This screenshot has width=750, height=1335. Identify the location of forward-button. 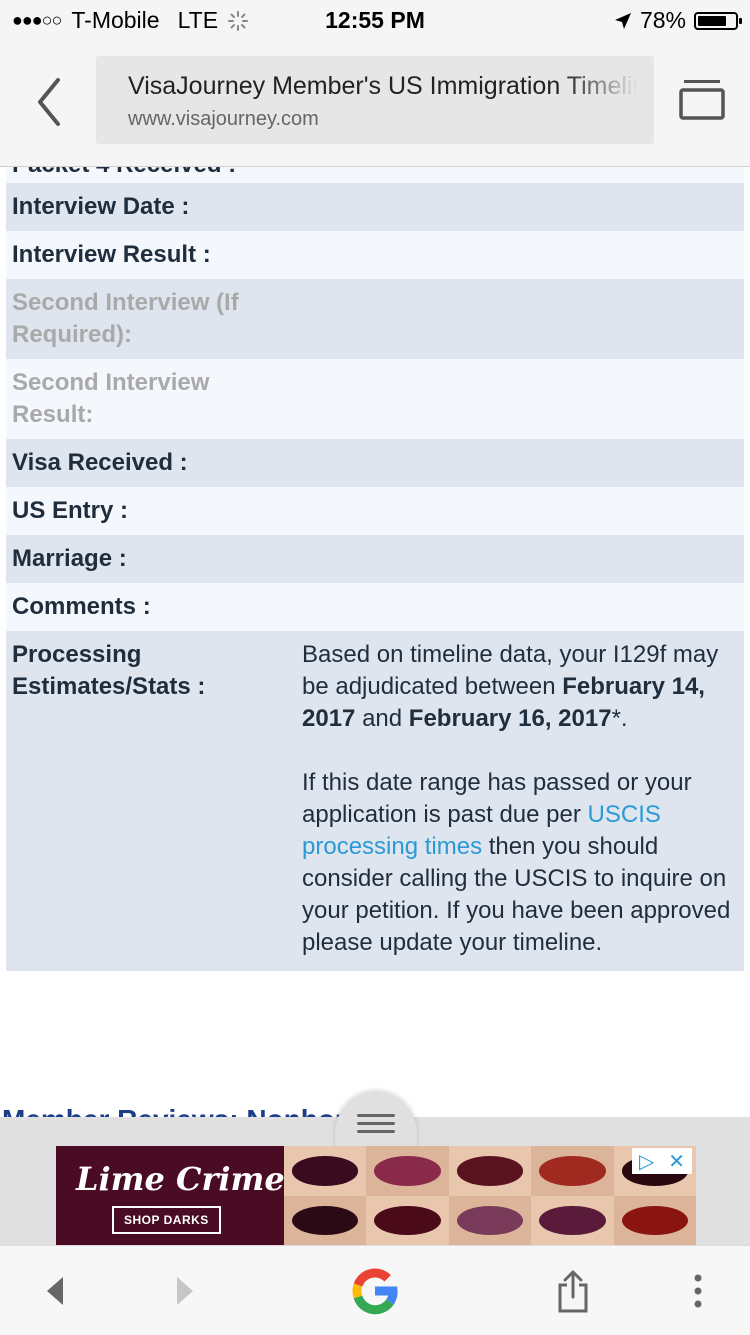
(185, 1290).